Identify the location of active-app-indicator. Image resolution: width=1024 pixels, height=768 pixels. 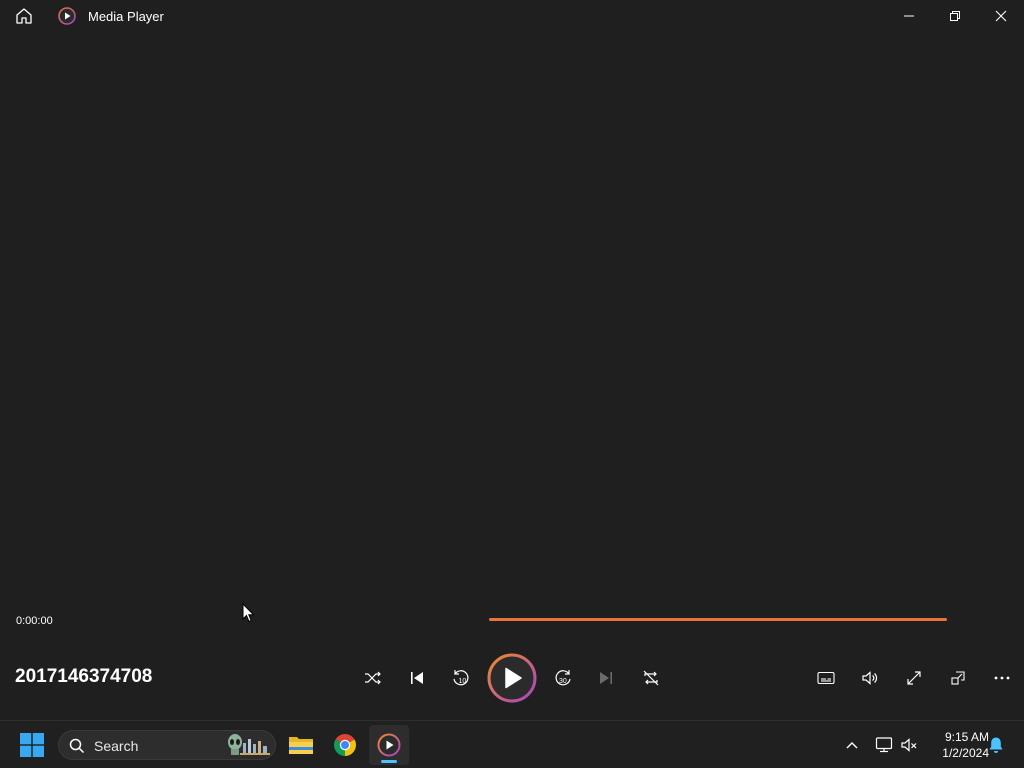
(389, 761).